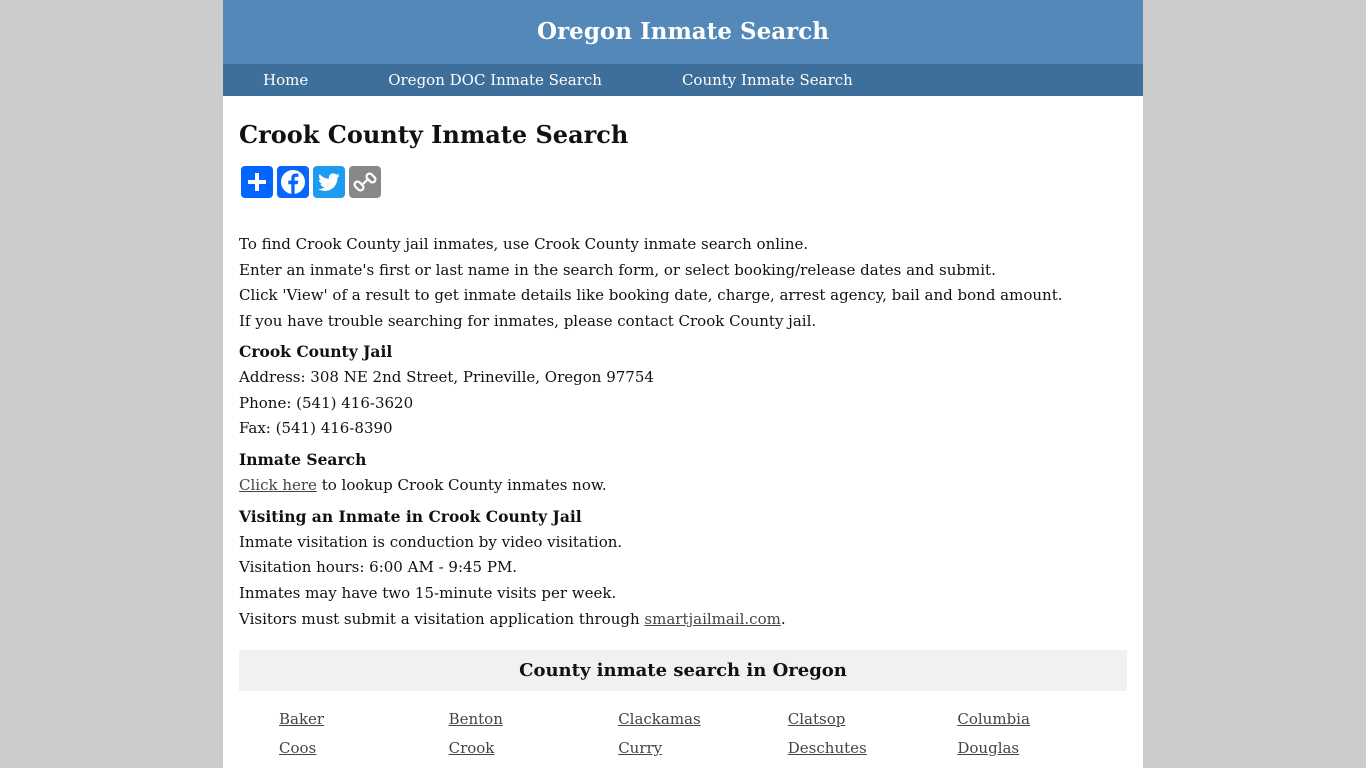 The height and width of the screenshot is (768, 1366). What do you see at coordinates (495, 80) in the screenshot?
I see `nav-oregon-doc-inmate-search: Oregon DOC Inmate Search` at bounding box center [495, 80].